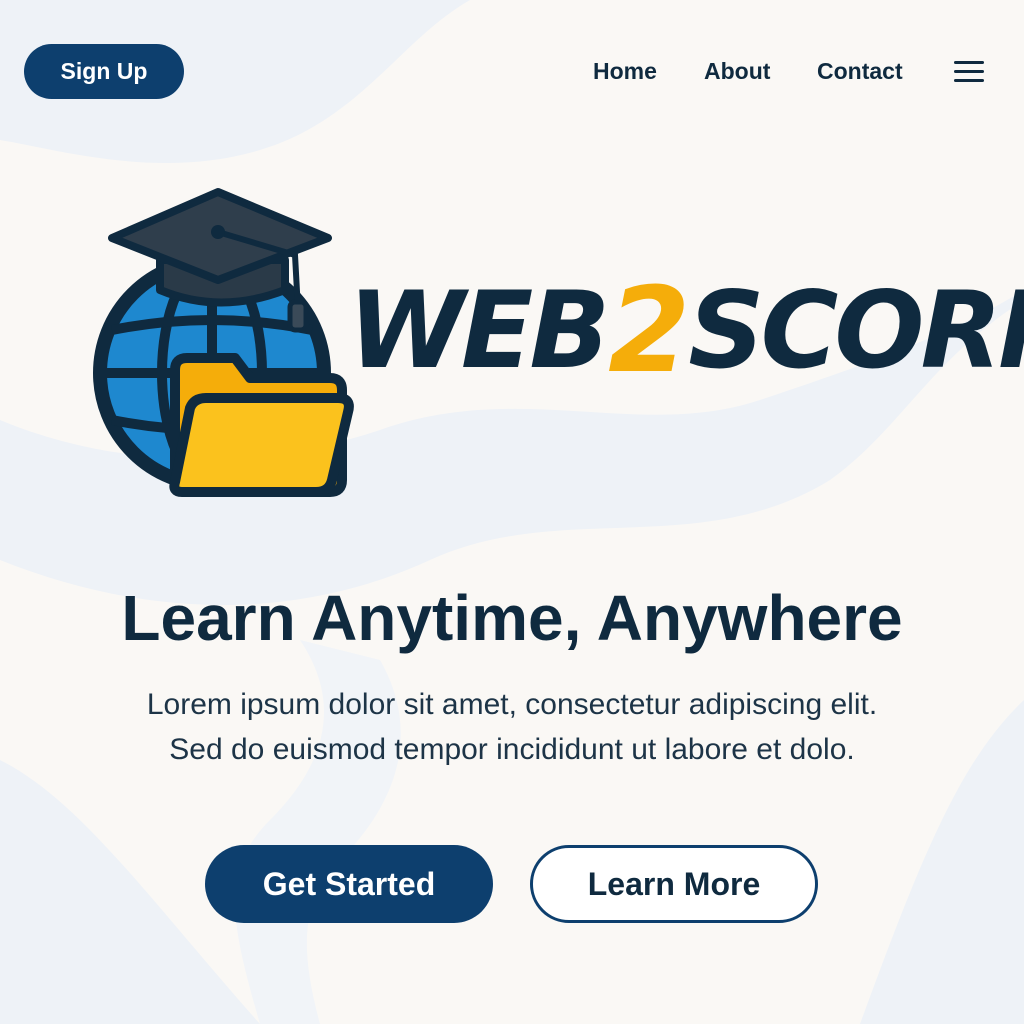 This screenshot has height=1024, width=1024. Describe the element at coordinates (479, 330) in the screenshot. I see `wordmark-web: WEB` at that location.